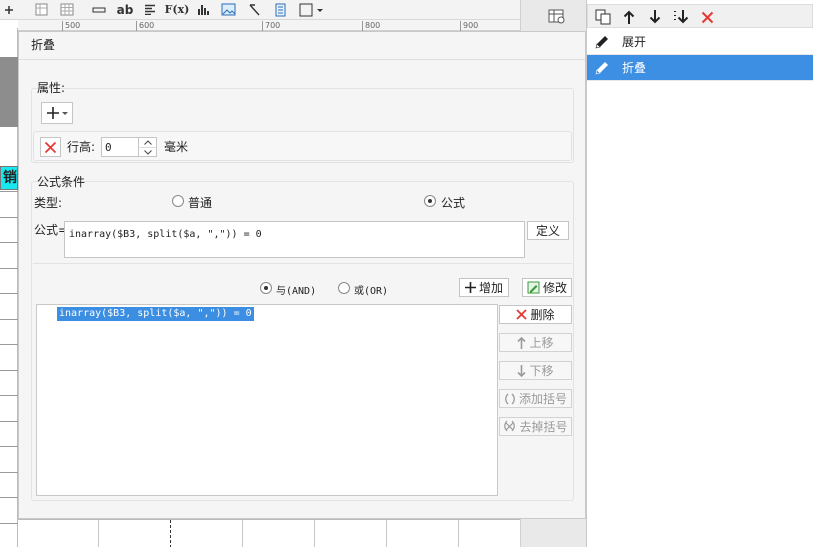 This screenshot has width=820, height=547. I want to click on formula-text: inarray($B3, split($a, ",")) = 0, so click(165, 234).